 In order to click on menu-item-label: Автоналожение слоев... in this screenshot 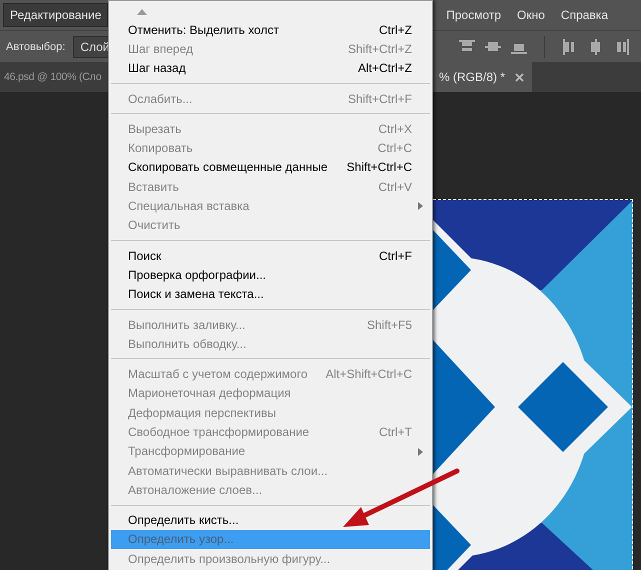, I will do `click(195, 489)`.